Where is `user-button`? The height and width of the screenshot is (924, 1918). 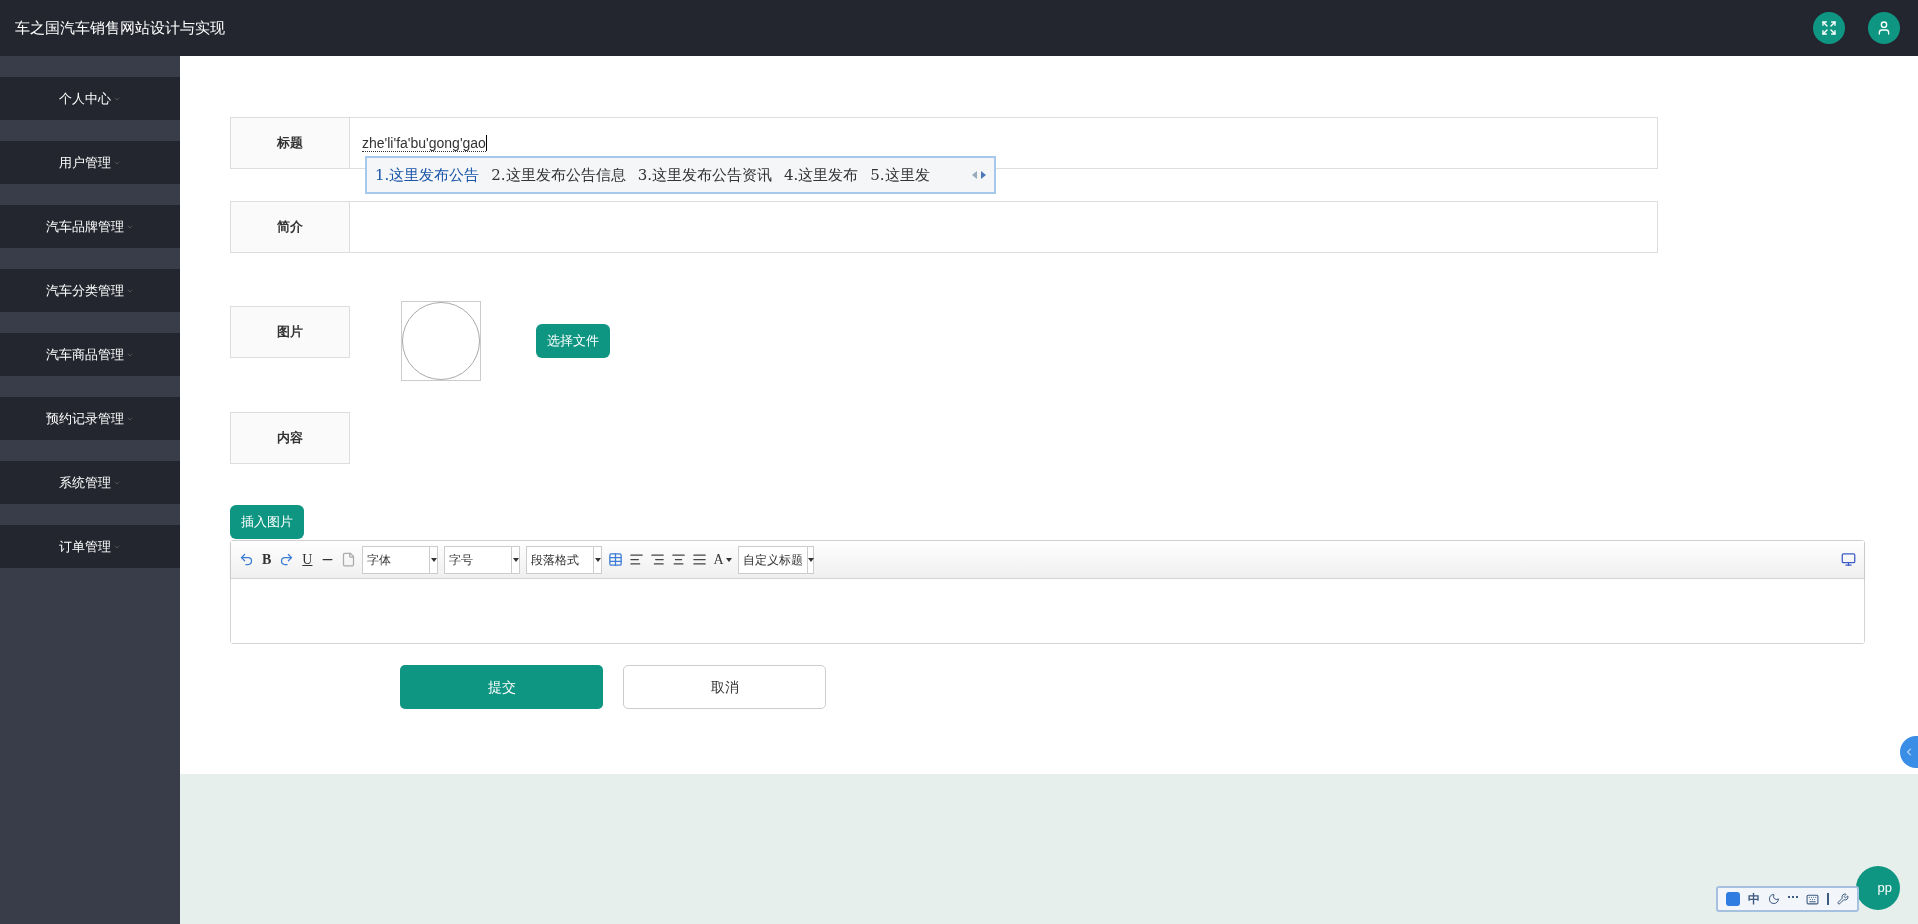
user-button is located at coordinates (1884, 28).